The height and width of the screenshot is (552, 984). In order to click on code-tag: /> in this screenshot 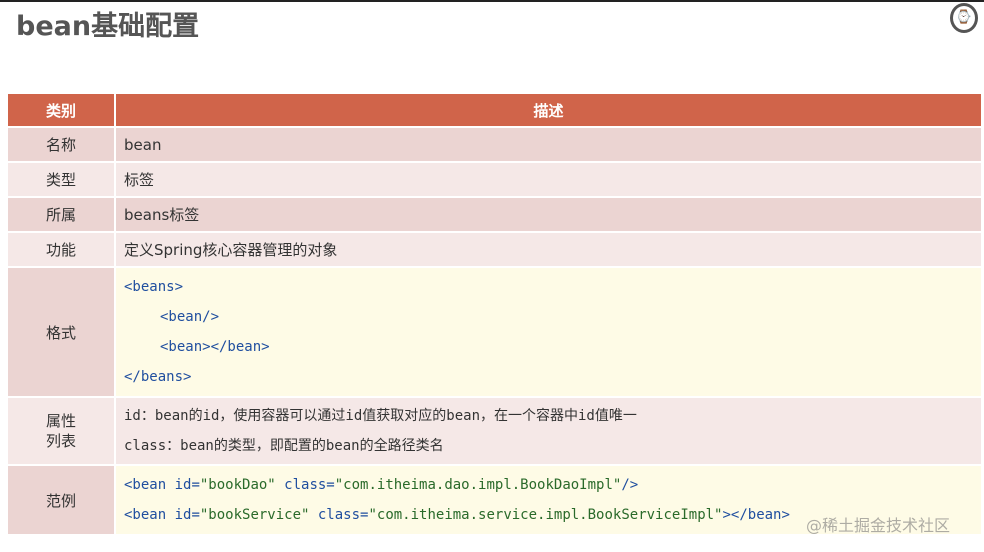, I will do `click(630, 485)`.